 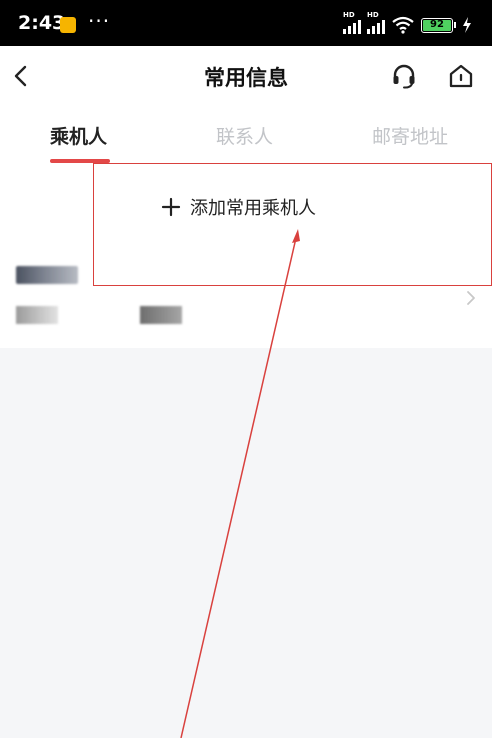 I want to click on tab-bar: 乘机人 联系人 邮寄地址, so click(x=246, y=135).